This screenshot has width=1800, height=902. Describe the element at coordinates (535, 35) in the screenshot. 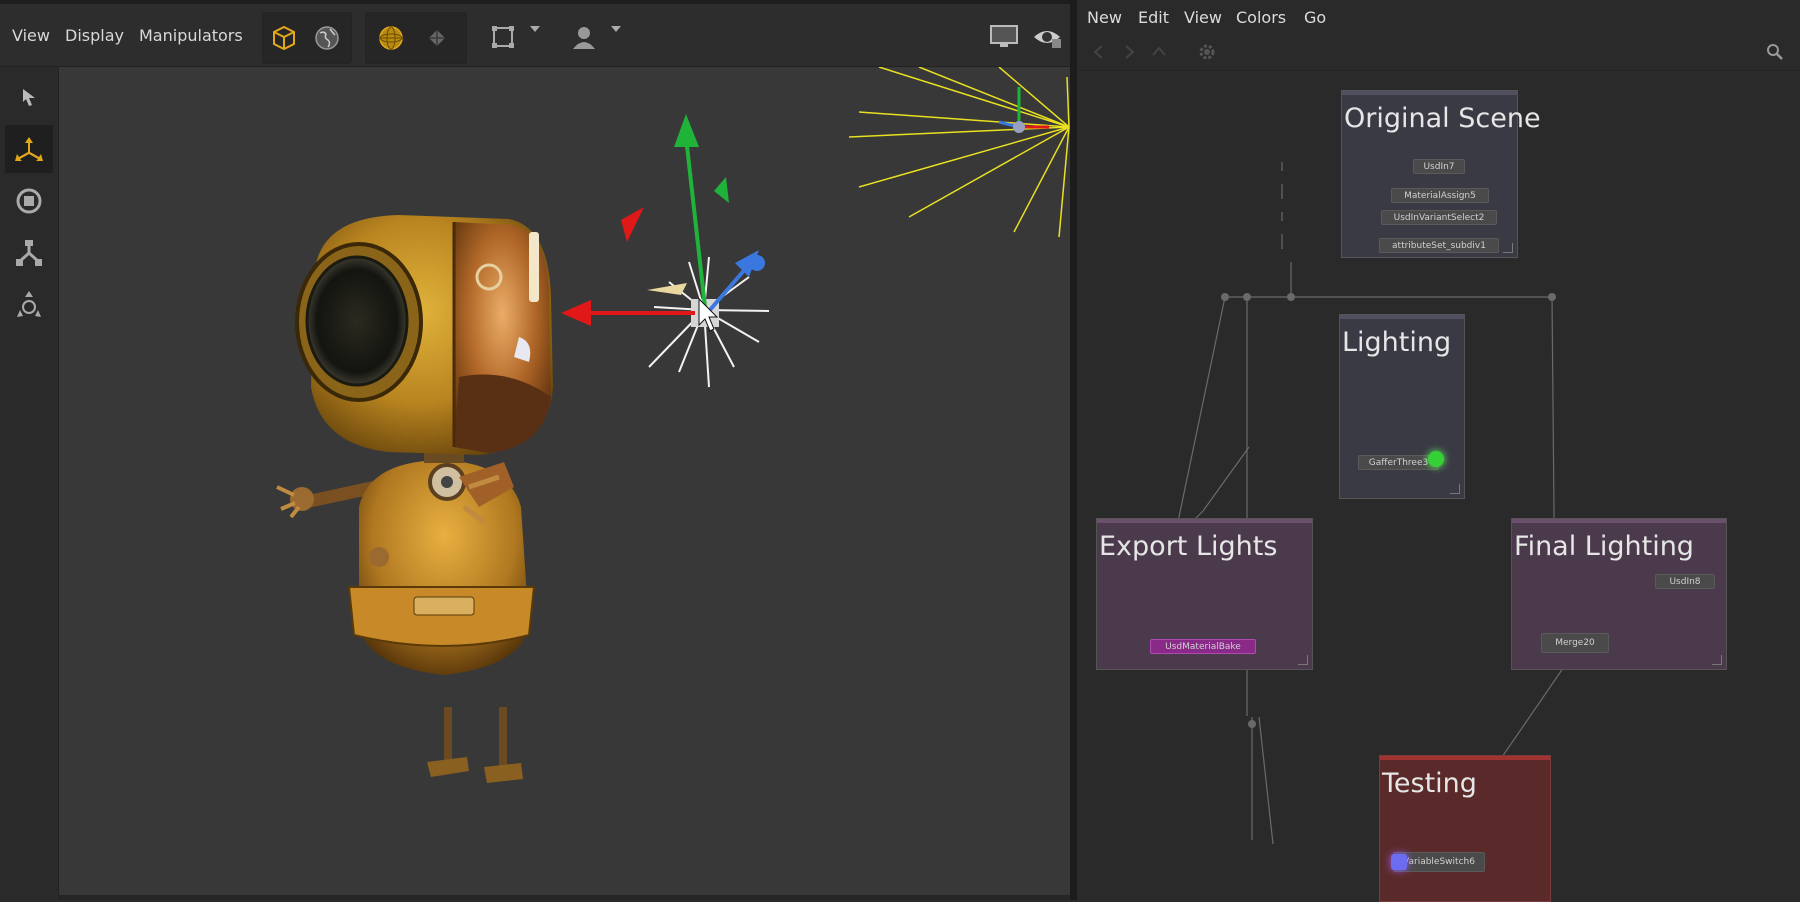

I see `viewer-toolbar: View Display Manipulators` at that location.